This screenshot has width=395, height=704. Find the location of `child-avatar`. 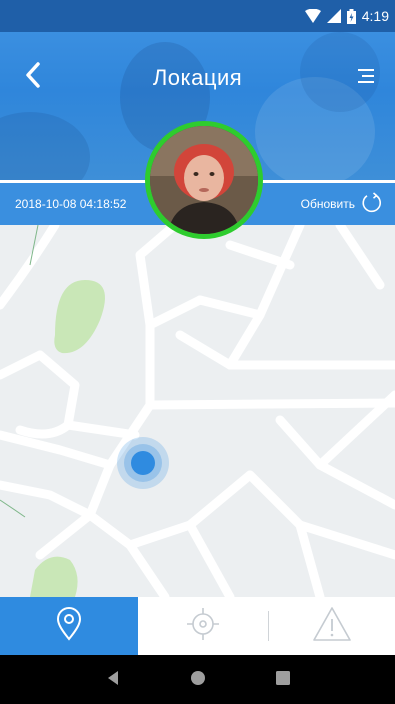

child-avatar is located at coordinates (204, 180).